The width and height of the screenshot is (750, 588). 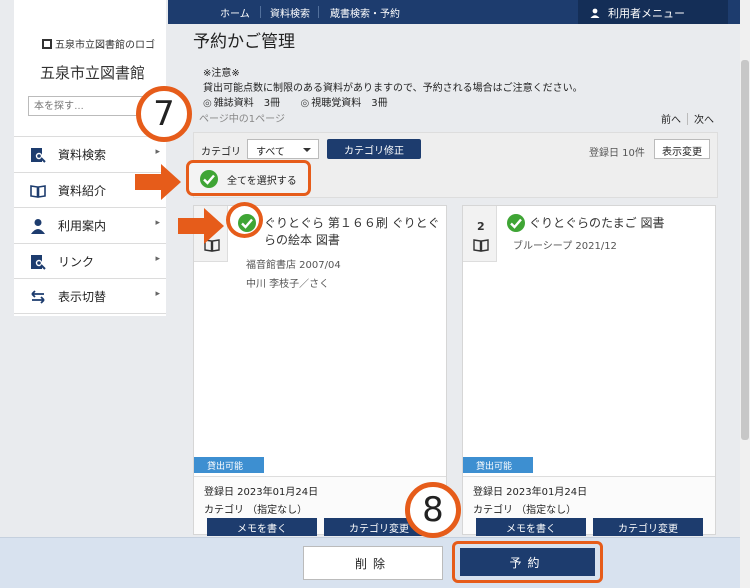 I want to click on item-number: 2, so click(x=481, y=226).